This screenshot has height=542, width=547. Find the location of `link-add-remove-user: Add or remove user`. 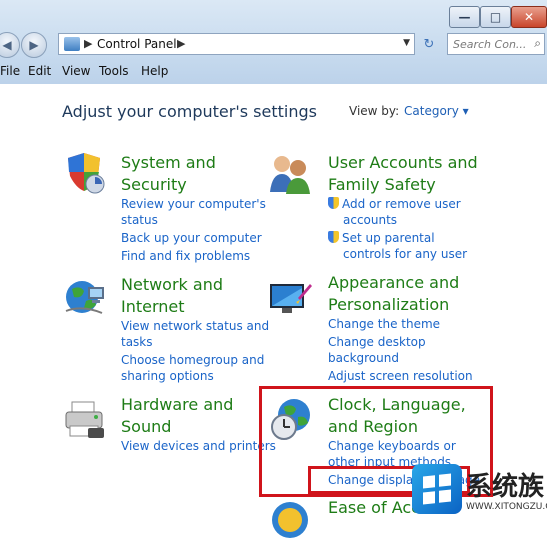

link-add-remove-user: Add or remove user is located at coordinates (394, 204).